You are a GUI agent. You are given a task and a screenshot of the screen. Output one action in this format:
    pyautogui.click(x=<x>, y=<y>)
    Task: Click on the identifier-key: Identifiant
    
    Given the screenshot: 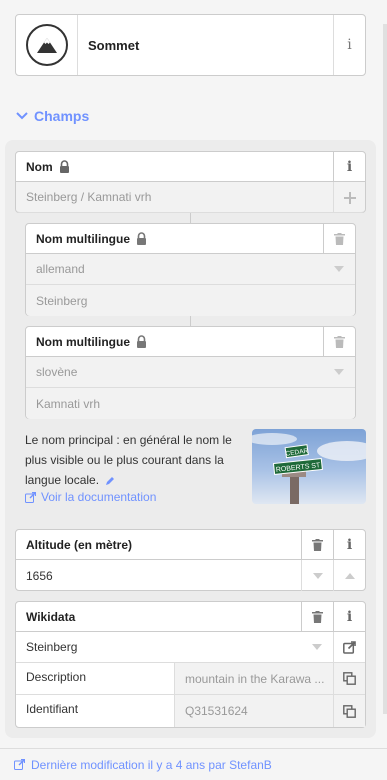 What is the action you would take?
    pyautogui.click(x=95, y=711)
    